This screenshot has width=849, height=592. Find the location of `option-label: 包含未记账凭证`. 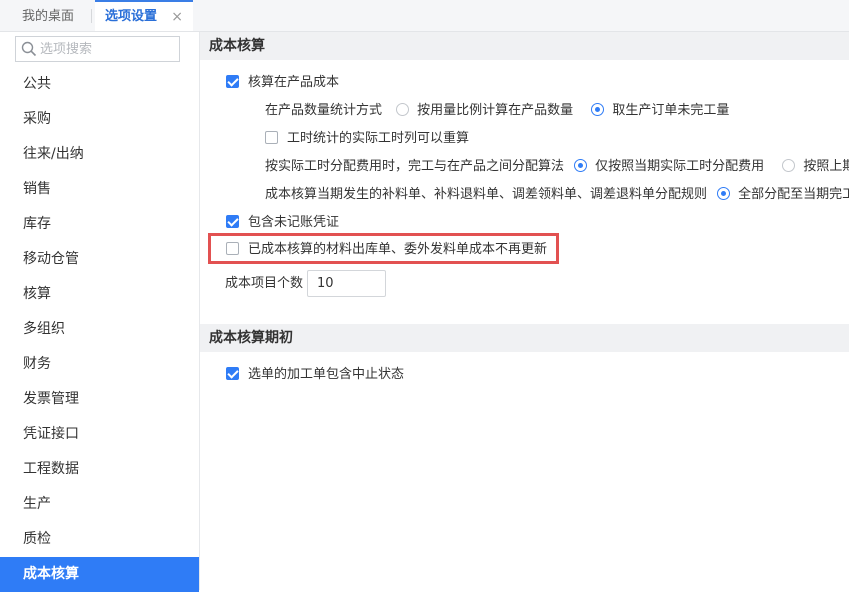

option-label: 包含未记账凭证 is located at coordinates (294, 222).